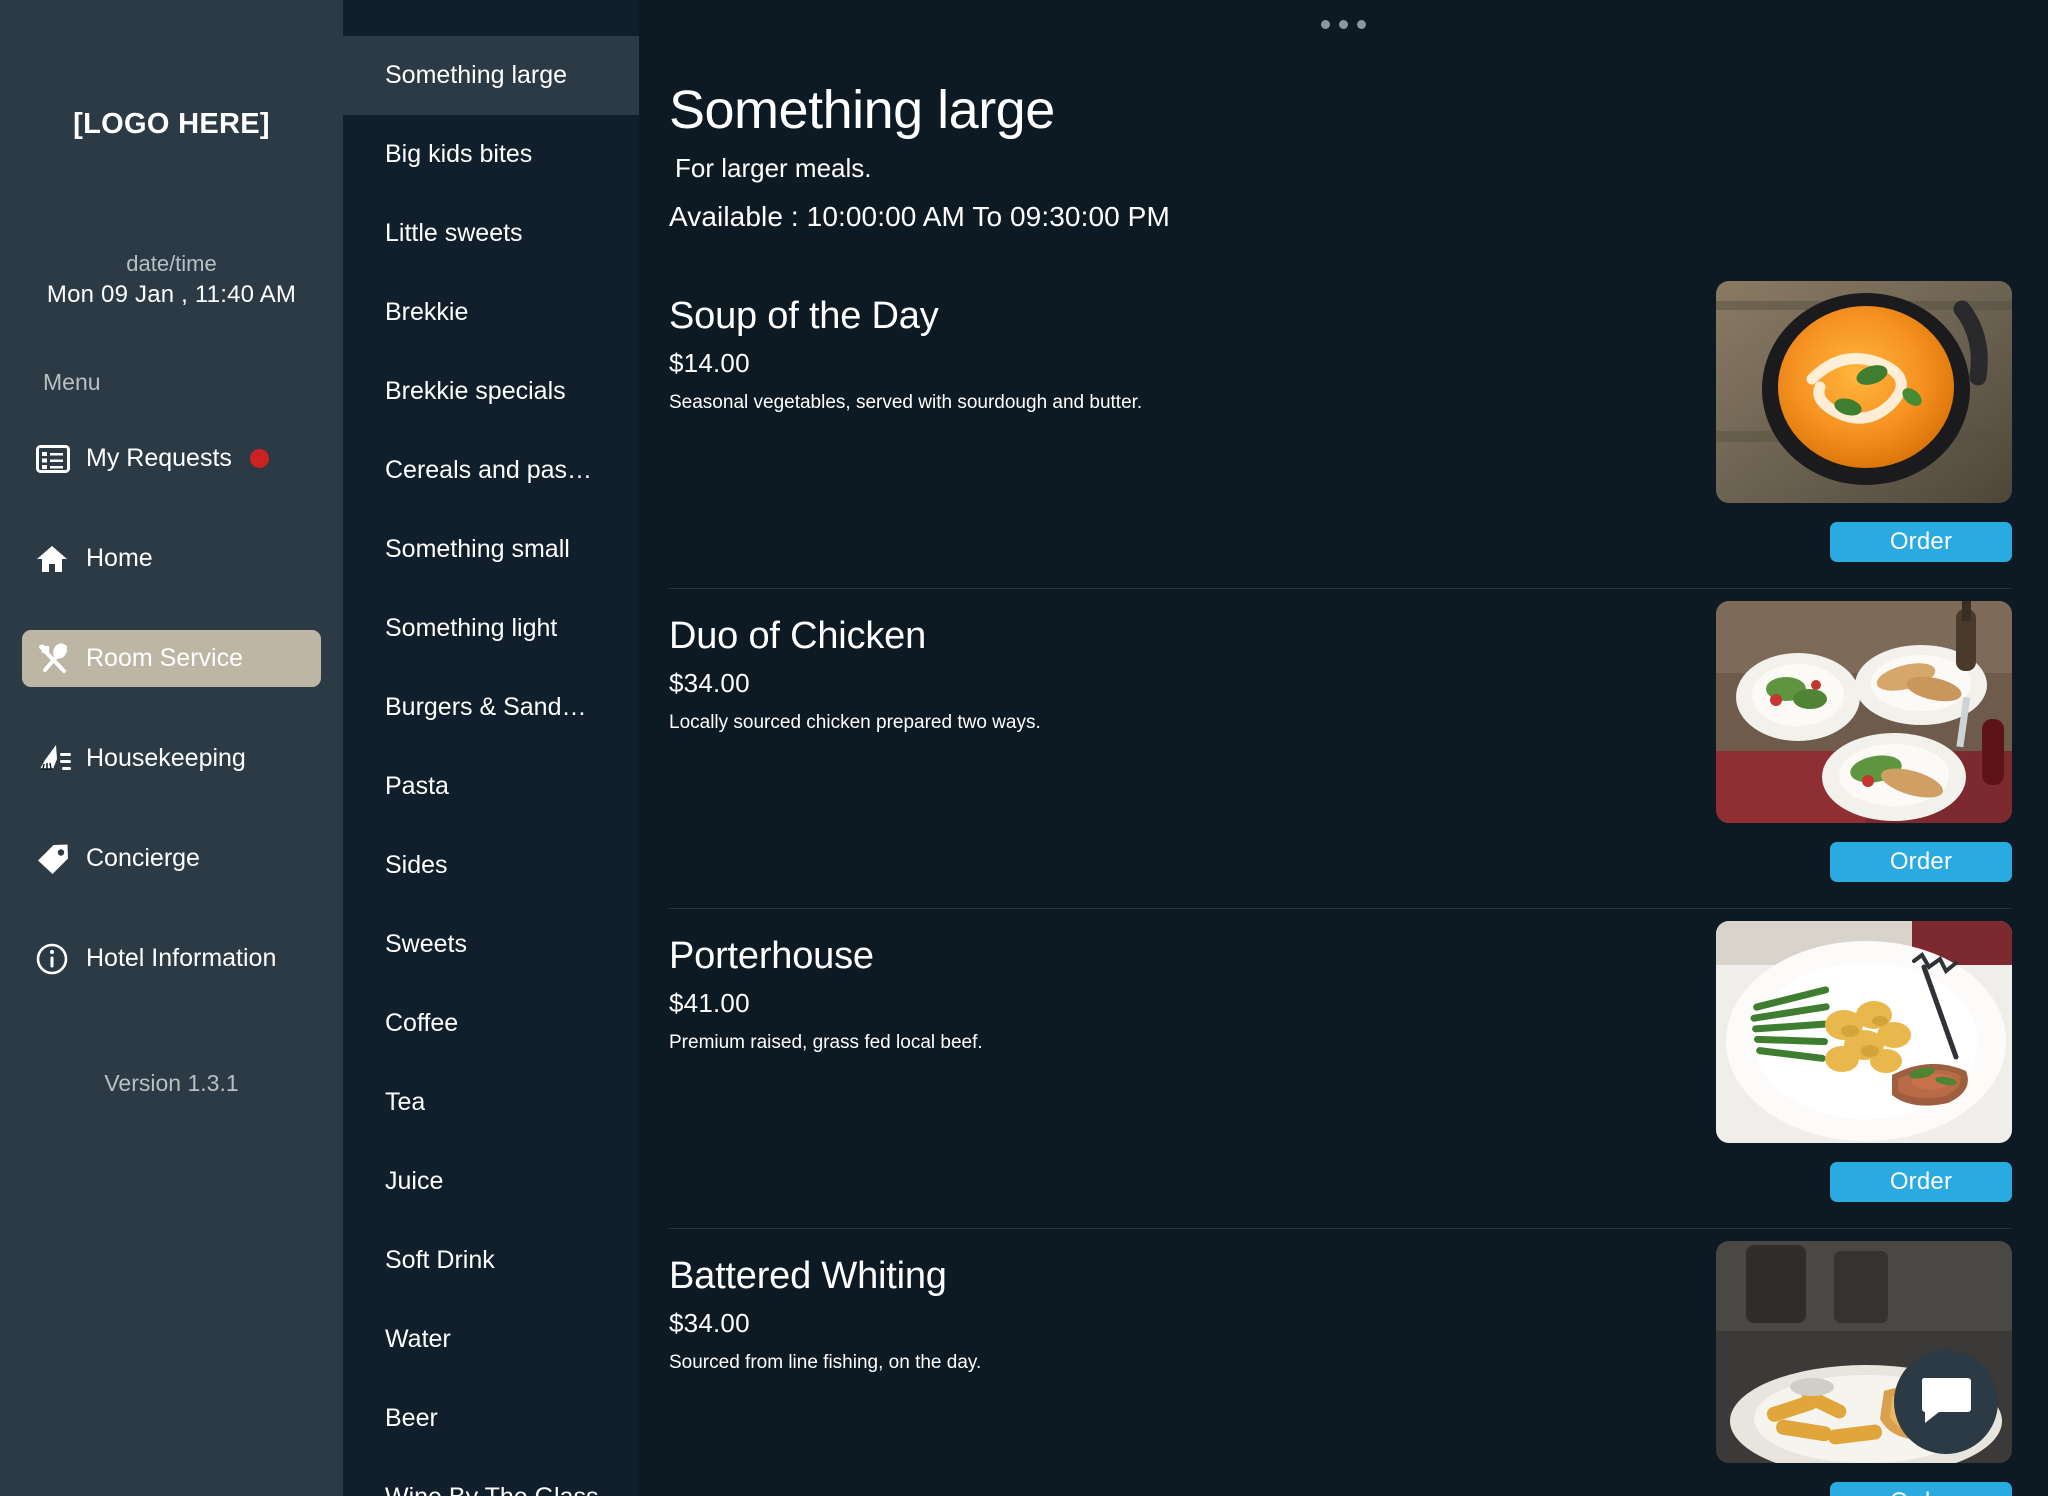 The height and width of the screenshot is (1496, 2048). I want to click on category-label: Coffee, so click(422, 1023).